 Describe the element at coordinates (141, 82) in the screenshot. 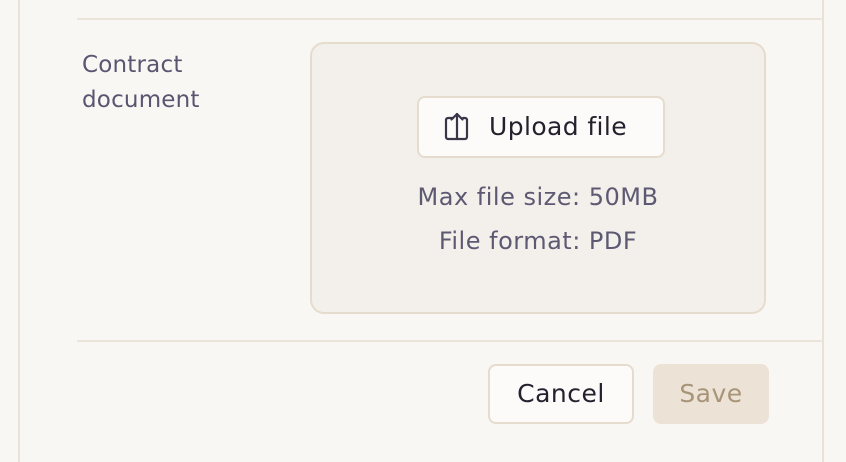

I see `contract-document-label: Contract document` at that location.